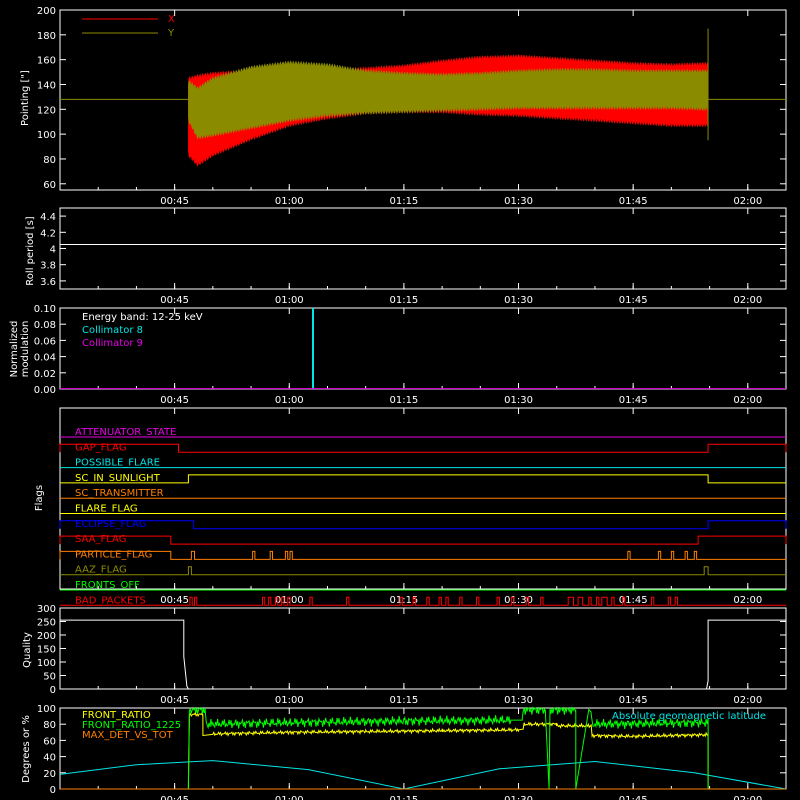 Image resolution: width=800 pixels, height=800 pixels. What do you see at coordinates (518, 400) in the screenshot?
I see `modulation-xtick-label: 01:30` at bounding box center [518, 400].